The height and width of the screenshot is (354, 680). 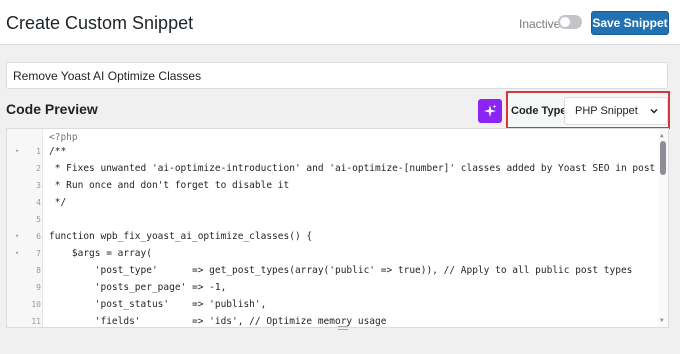 What do you see at coordinates (158, 304) in the screenshot?
I see `code-text: 'post_status' => 'publish',` at bounding box center [158, 304].